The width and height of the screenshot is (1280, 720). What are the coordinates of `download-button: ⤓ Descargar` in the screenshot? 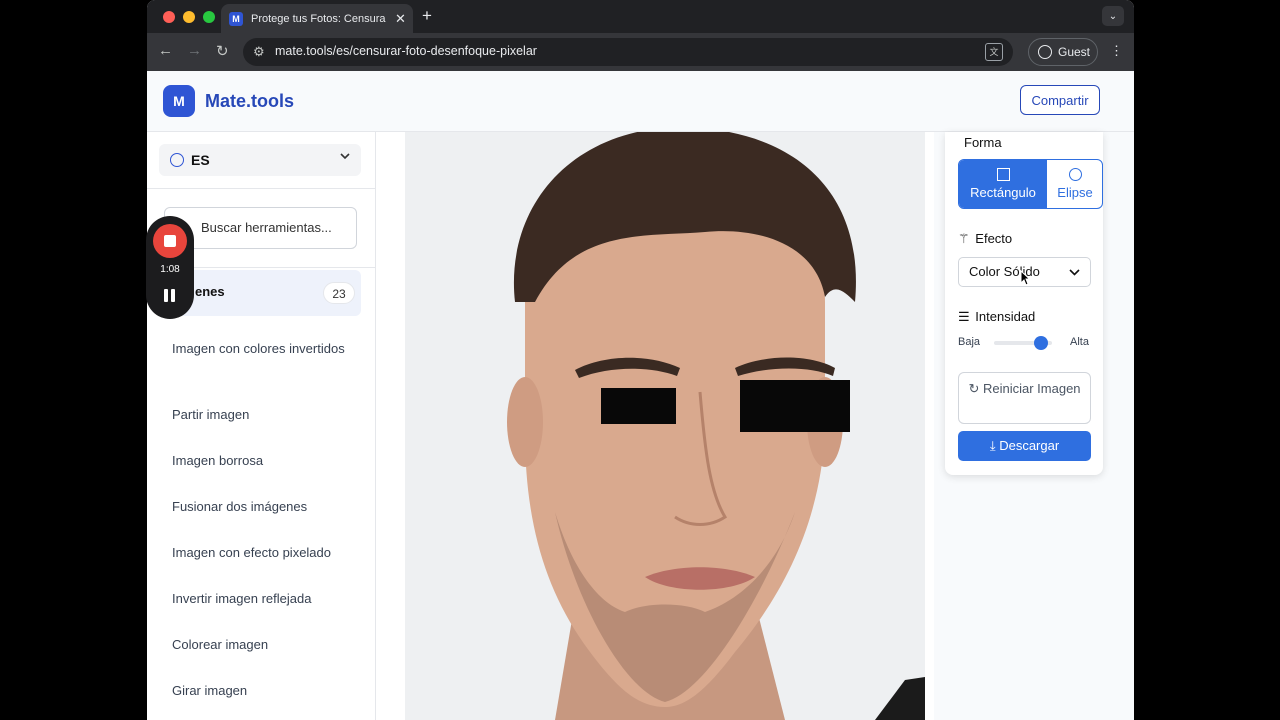 It's located at (1024, 446).